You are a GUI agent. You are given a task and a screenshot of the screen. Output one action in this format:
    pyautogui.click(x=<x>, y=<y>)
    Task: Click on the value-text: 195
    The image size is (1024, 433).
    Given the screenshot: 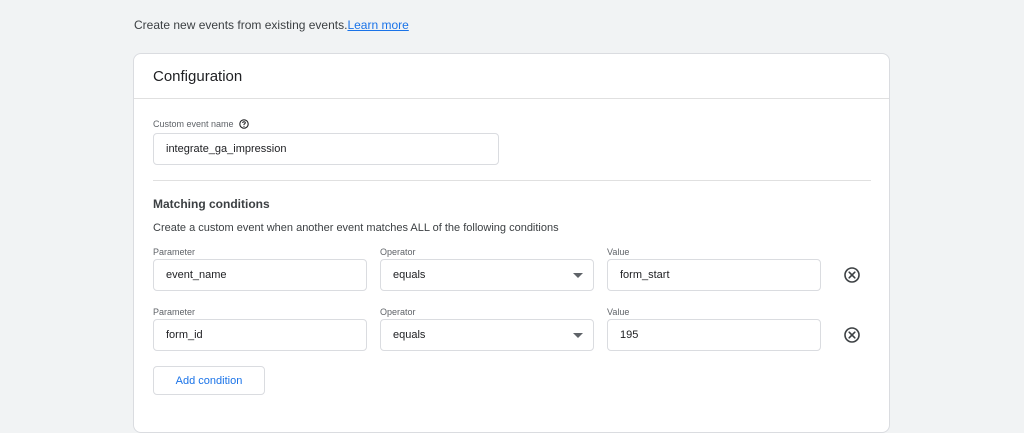 What is the action you would take?
    pyautogui.click(x=629, y=335)
    